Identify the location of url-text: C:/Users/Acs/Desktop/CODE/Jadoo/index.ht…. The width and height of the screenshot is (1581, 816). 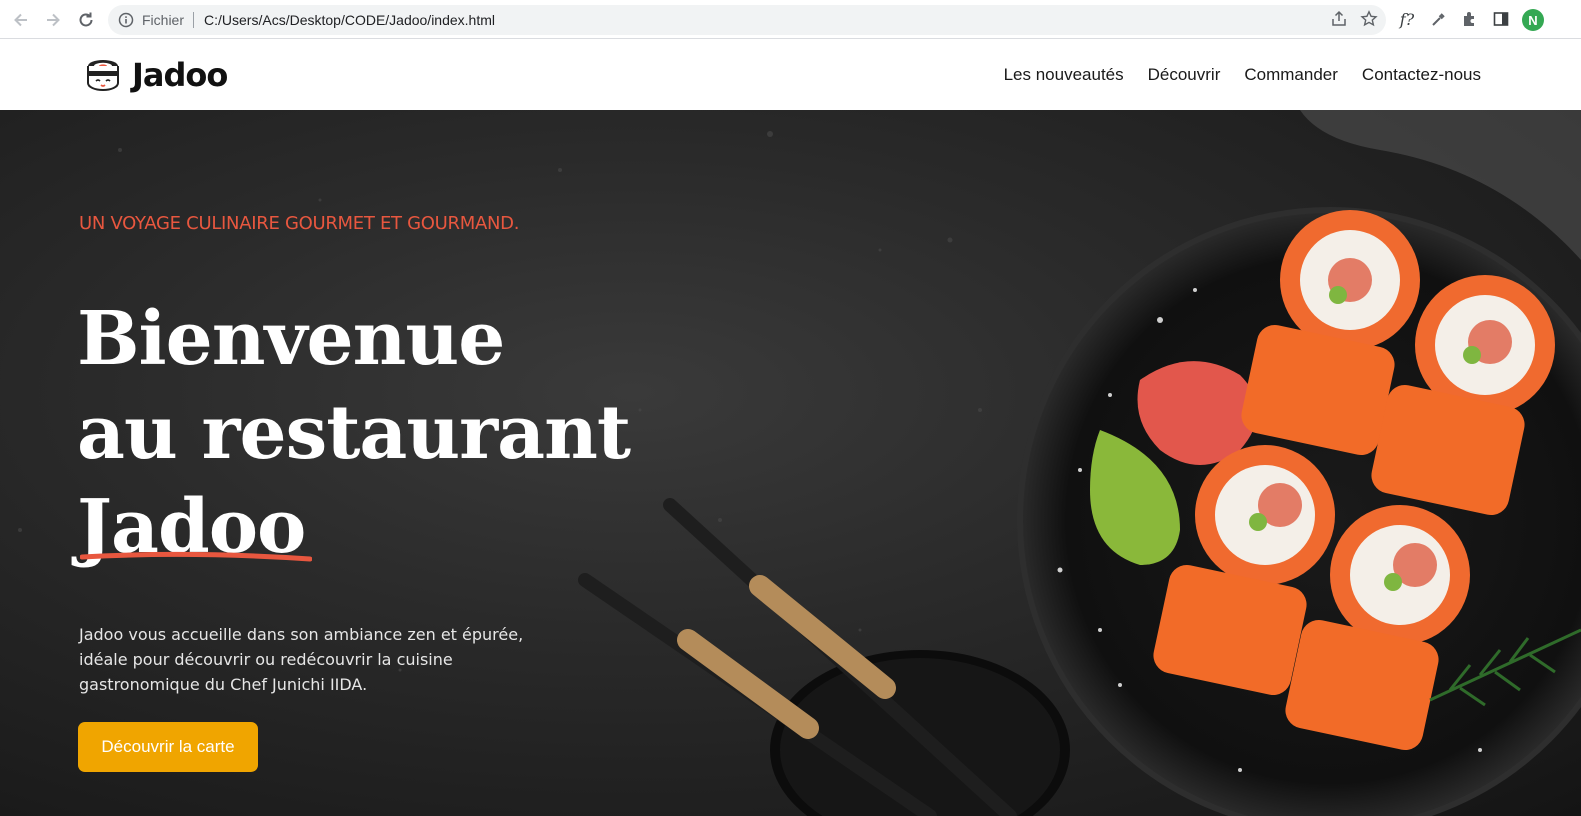
(349, 20).